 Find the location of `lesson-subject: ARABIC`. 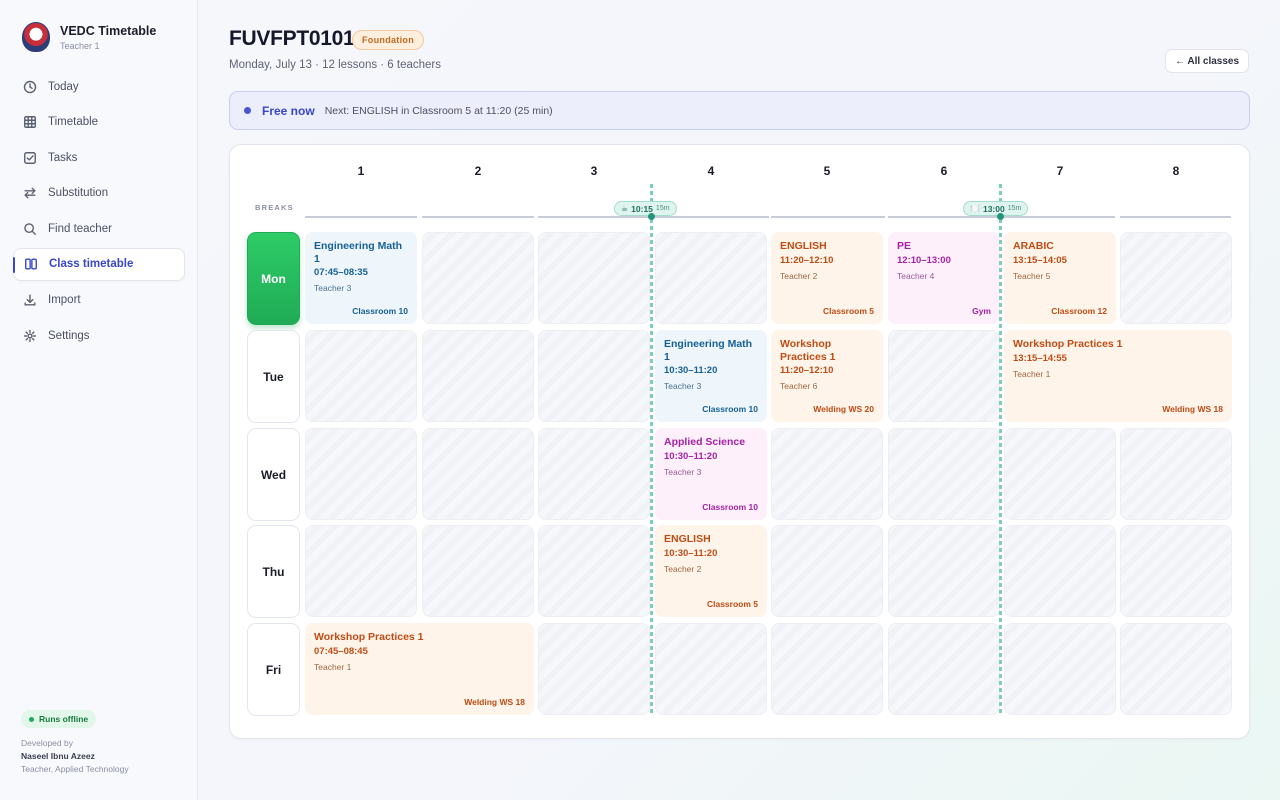

lesson-subject: ARABIC is located at coordinates (1033, 246).